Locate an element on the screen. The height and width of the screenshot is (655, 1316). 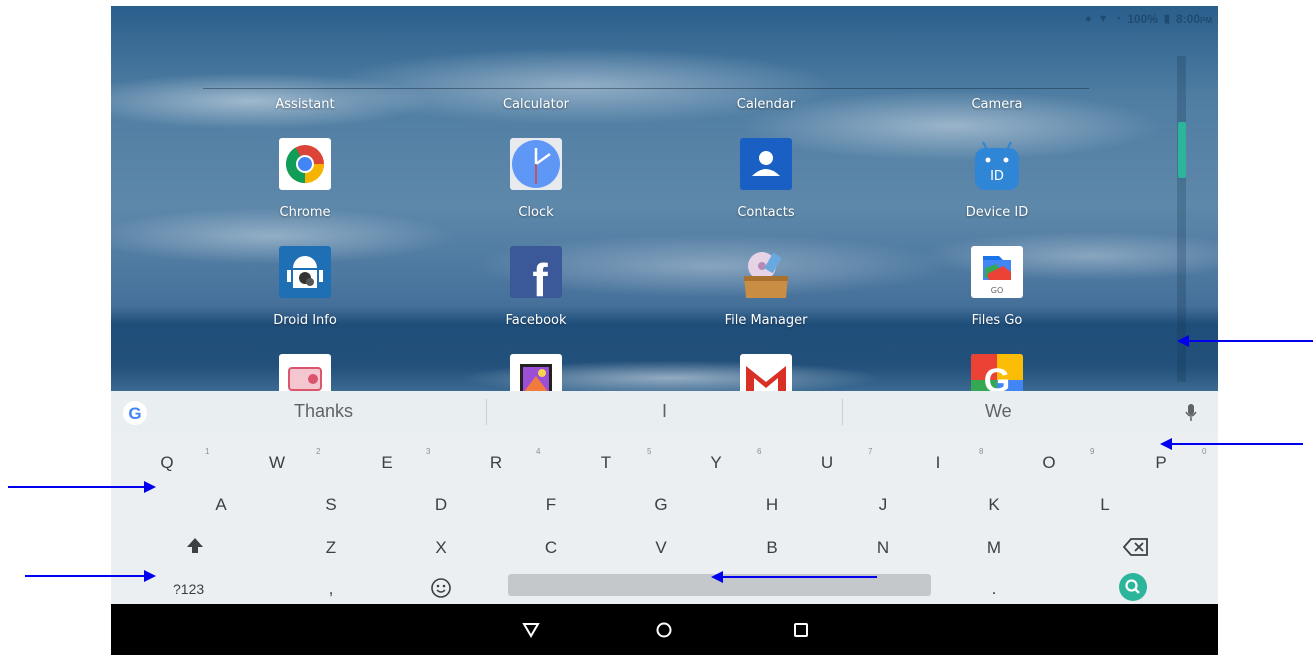
key-u-hint: 7 is located at coordinates (870, 451).